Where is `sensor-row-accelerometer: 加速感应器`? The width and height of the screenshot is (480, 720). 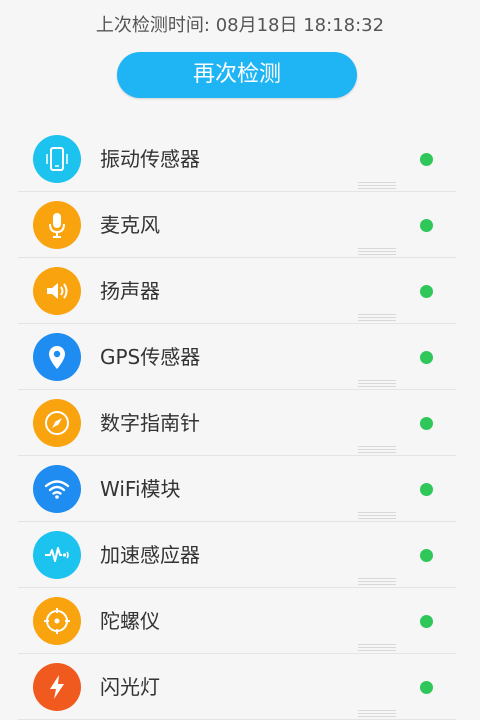
sensor-row-accelerometer: 加速感应器 is located at coordinates (240, 555).